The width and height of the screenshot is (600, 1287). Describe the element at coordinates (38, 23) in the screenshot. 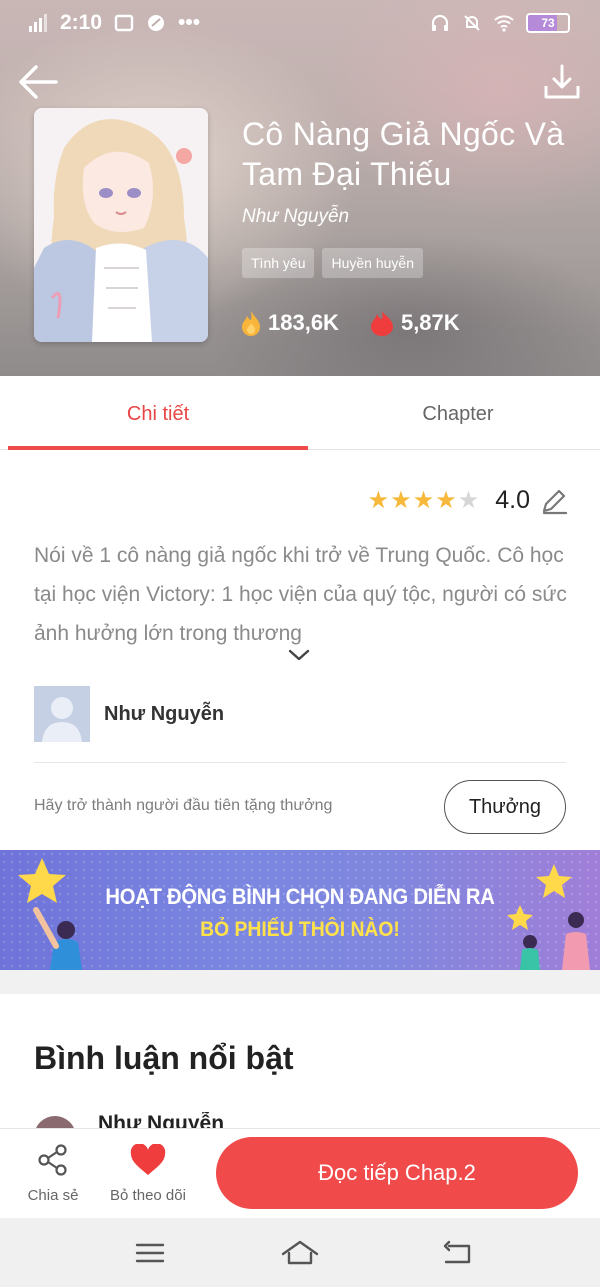

I see `signal-icon` at that location.